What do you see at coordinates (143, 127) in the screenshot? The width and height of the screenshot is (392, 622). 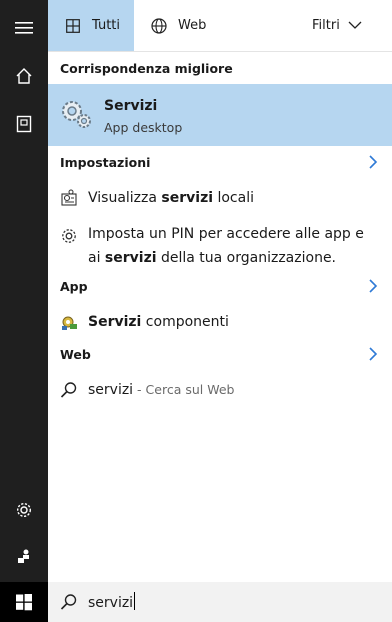 I see `best-match-subtitle: App desktop` at bounding box center [143, 127].